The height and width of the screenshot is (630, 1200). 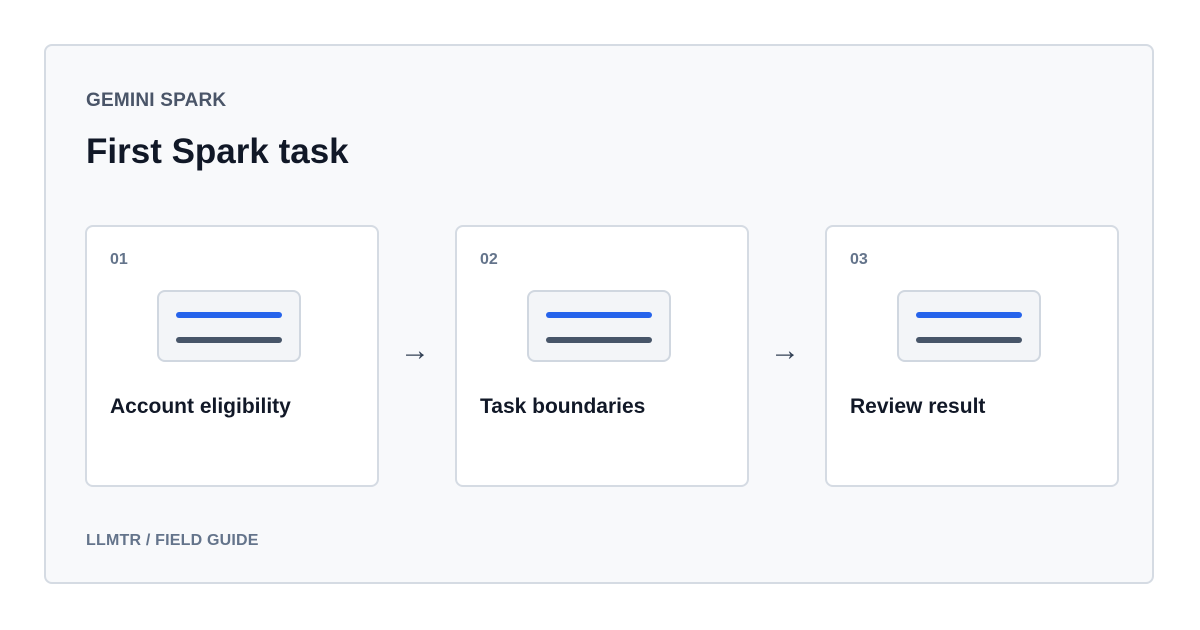 What do you see at coordinates (489, 259) in the screenshot?
I see `step-number: 02` at bounding box center [489, 259].